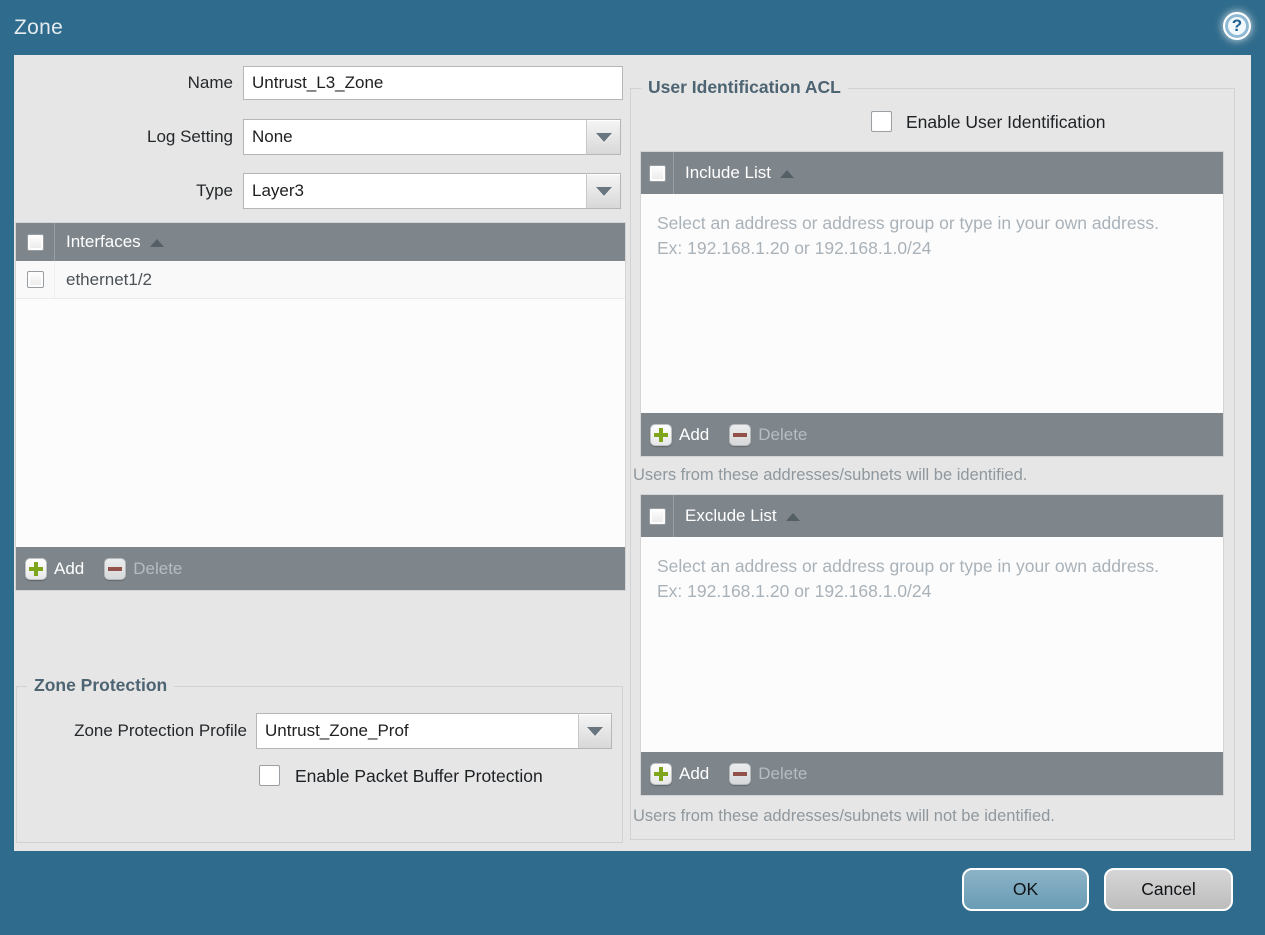  What do you see at coordinates (932, 434) in the screenshot?
I see `include-list-toolbar: Add Delete` at bounding box center [932, 434].